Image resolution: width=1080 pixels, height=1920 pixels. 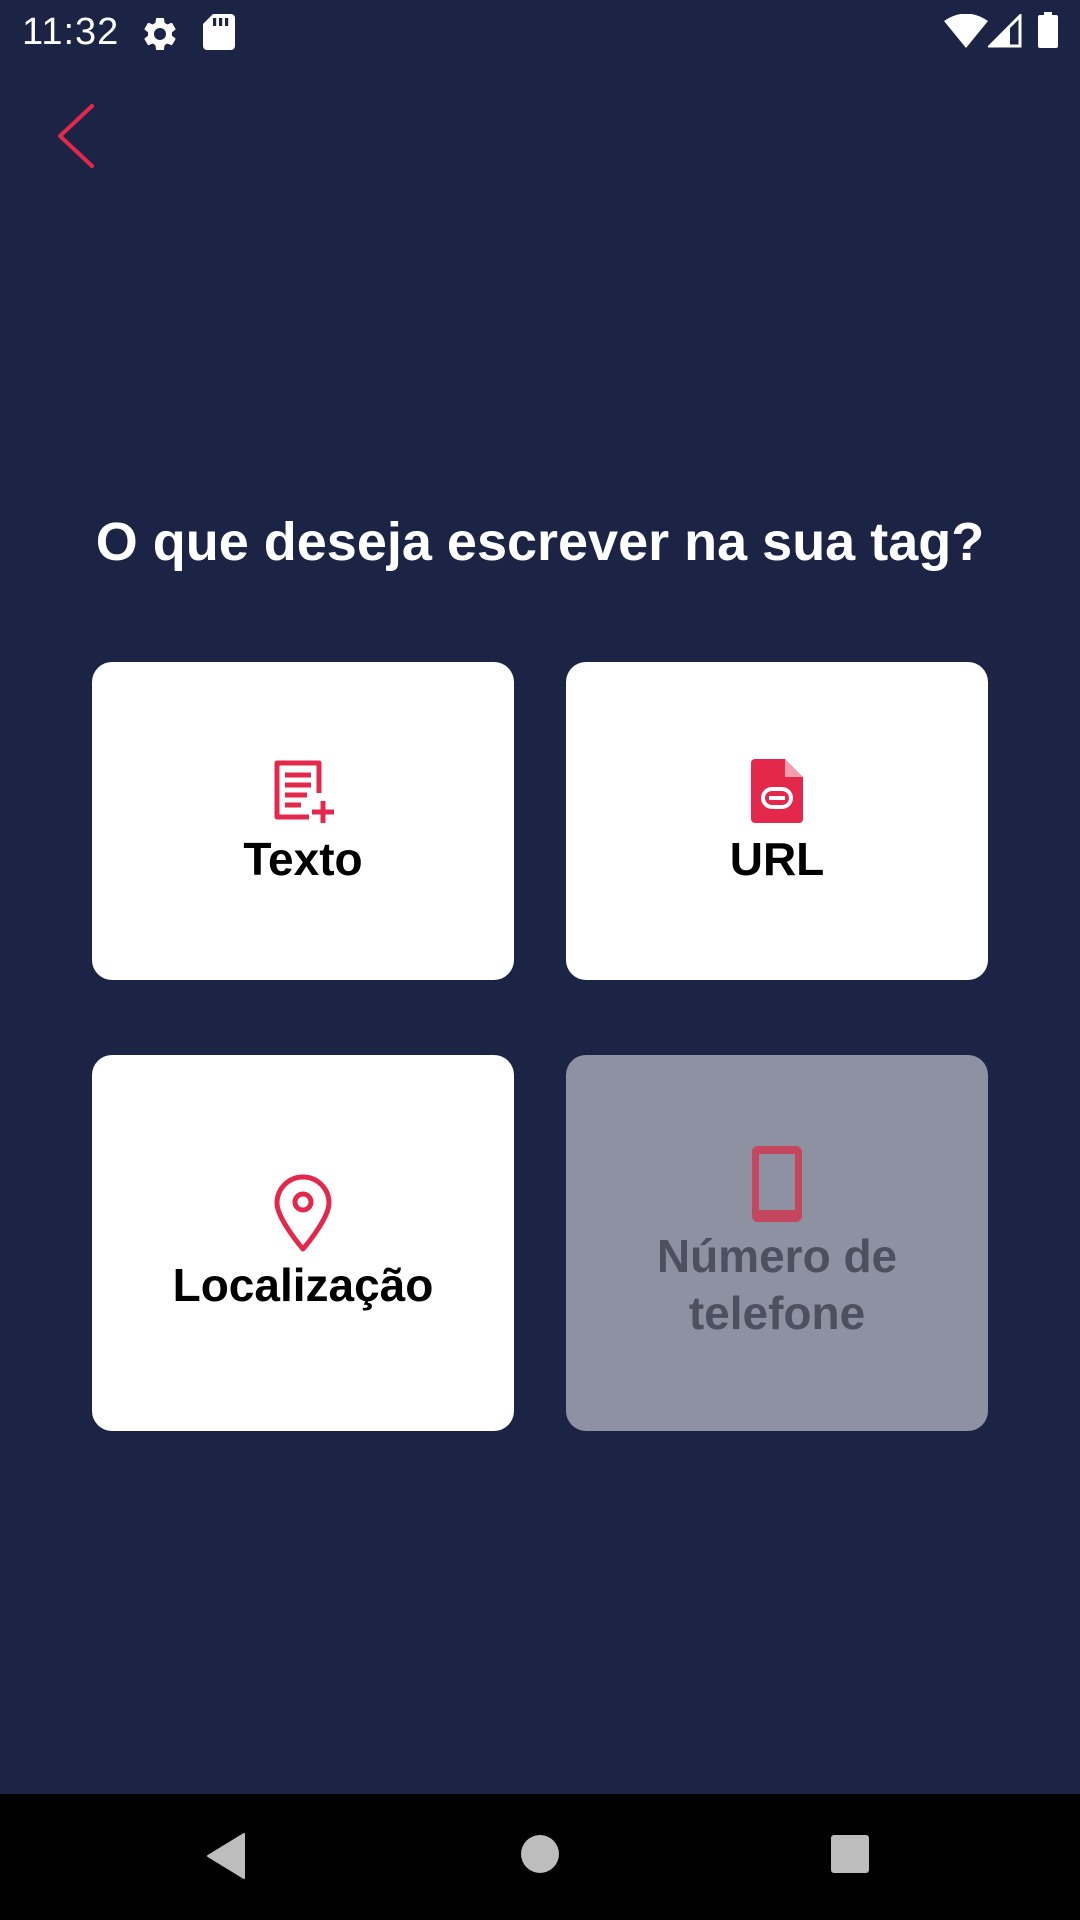 What do you see at coordinates (303, 1212) in the screenshot?
I see `location-pin-icon` at bounding box center [303, 1212].